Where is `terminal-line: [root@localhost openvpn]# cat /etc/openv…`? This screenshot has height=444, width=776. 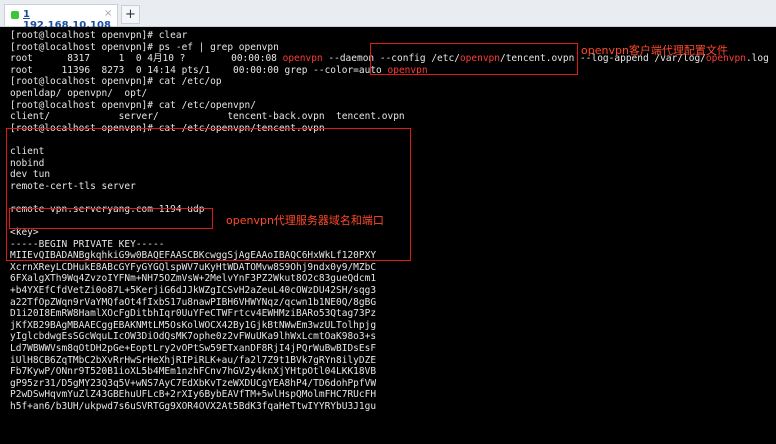 terminal-line: [root@localhost openvpn]# cat /etc/openv… is located at coordinates (133, 105).